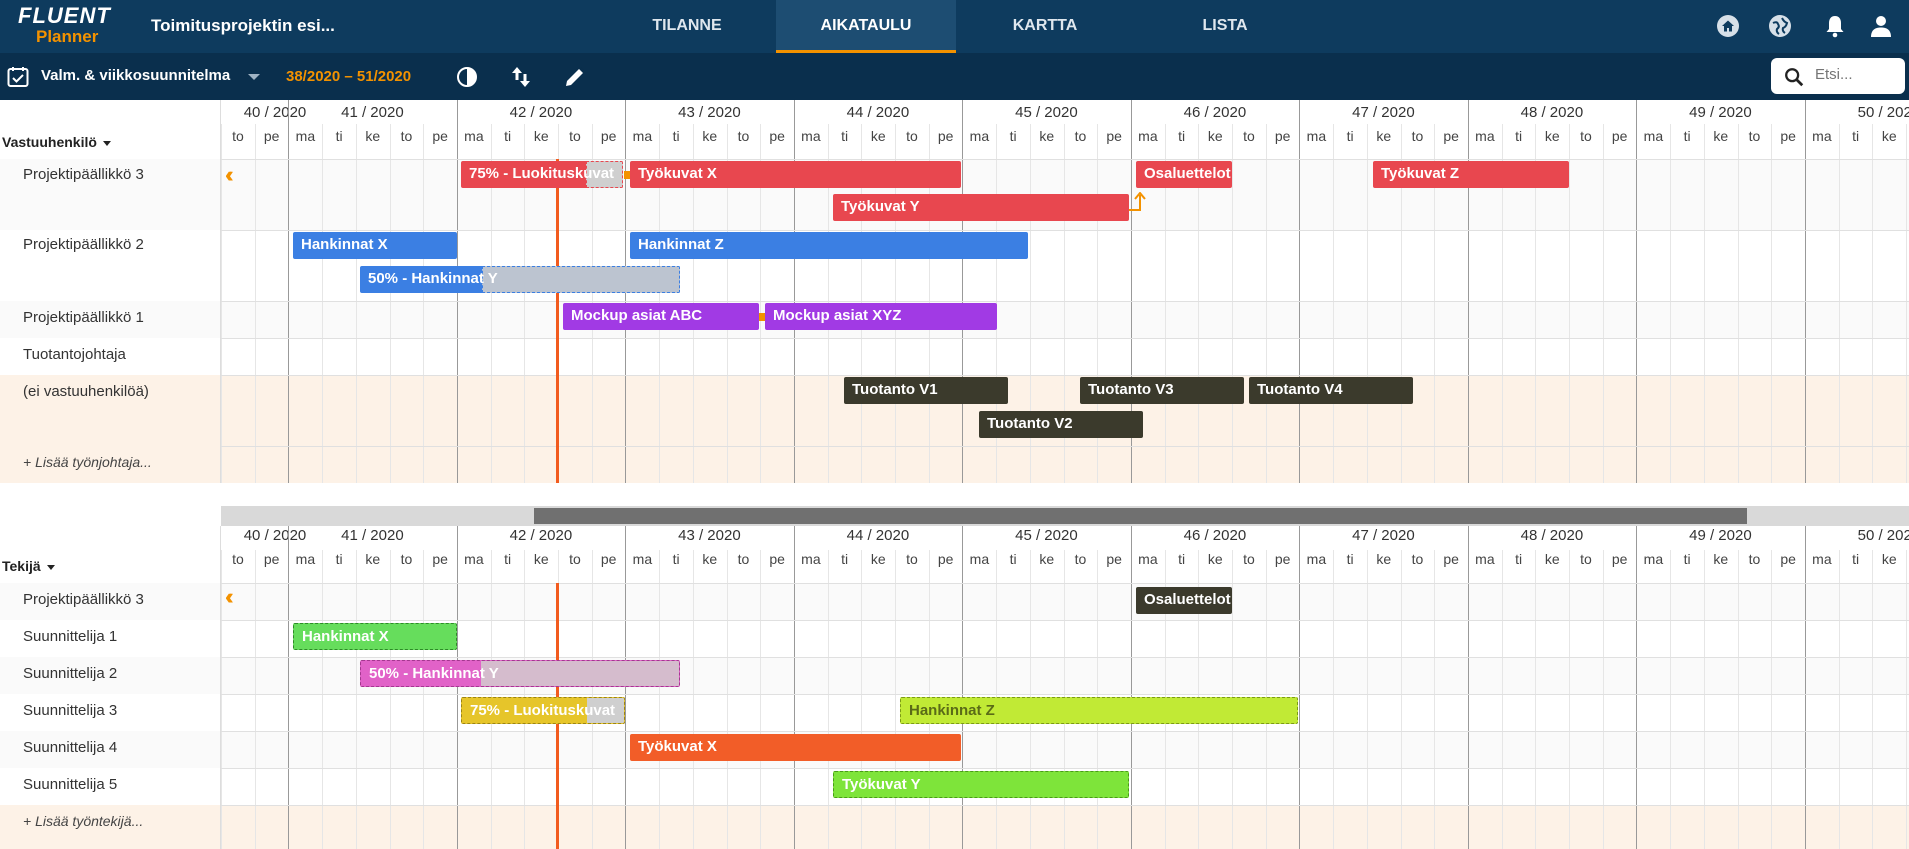 This screenshot has width=1909, height=849. What do you see at coordinates (18, 77) in the screenshot?
I see `calendar-check-icon` at bounding box center [18, 77].